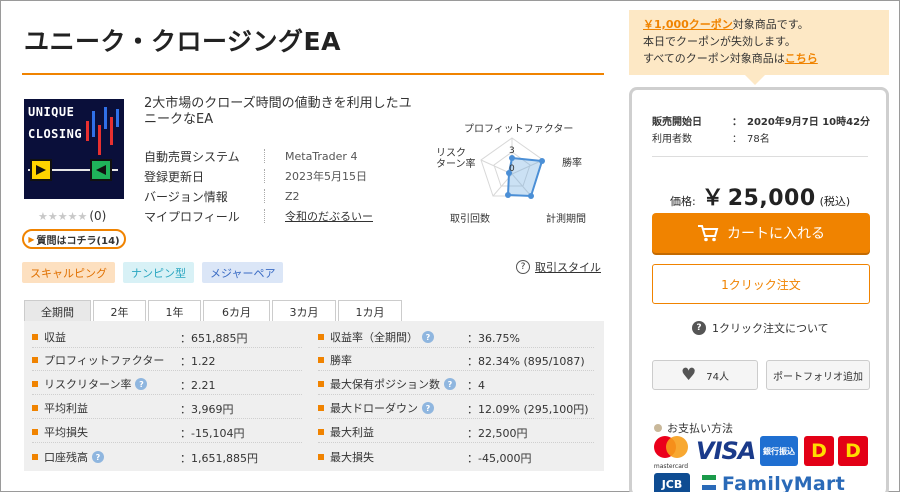  What do you see at coordinates (41, 170) in the screenshot?
I see `play-left-icon` at bounding box center [41, 170].